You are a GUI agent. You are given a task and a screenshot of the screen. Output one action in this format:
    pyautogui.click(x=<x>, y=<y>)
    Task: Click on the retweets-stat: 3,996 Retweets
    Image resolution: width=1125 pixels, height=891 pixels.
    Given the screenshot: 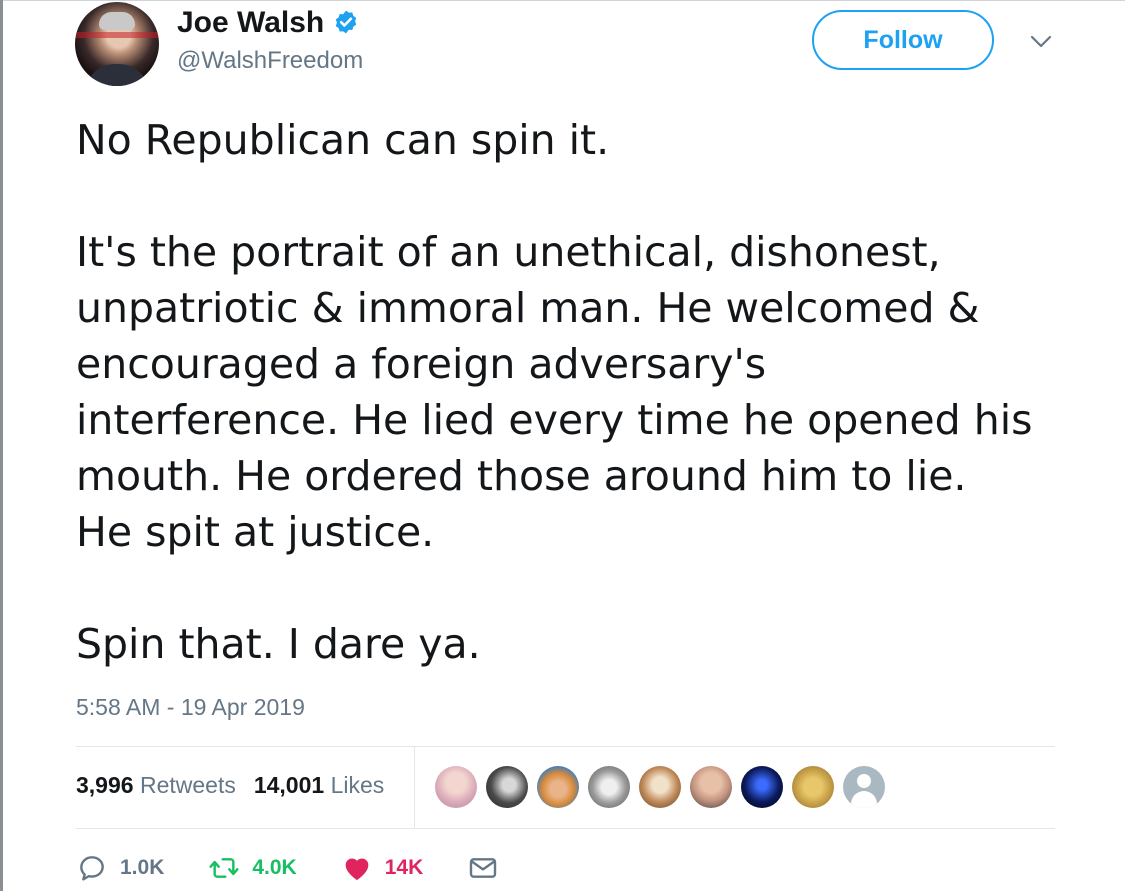 What is the action you would take?
    pyautogui.click(x=156, y=785)
    